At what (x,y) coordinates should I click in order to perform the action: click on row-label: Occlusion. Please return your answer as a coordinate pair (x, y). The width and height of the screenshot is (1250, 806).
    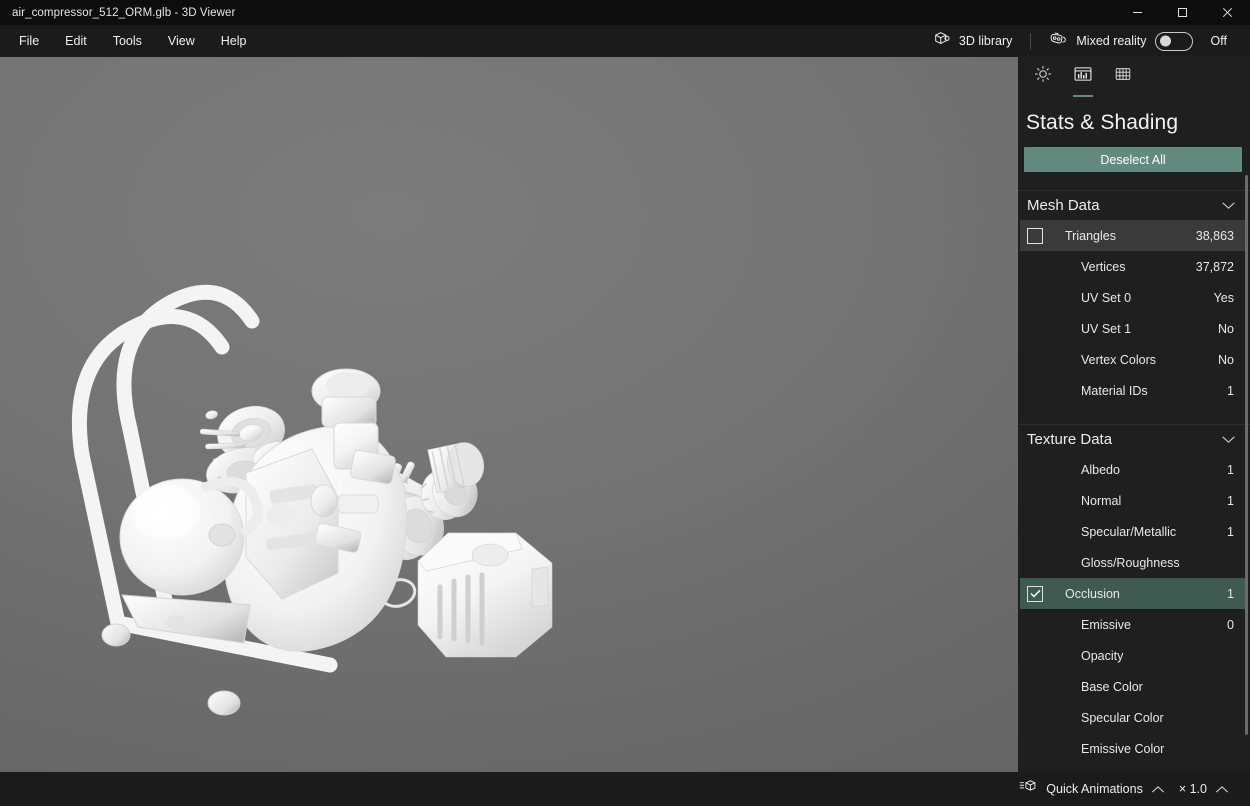
    Looking at the image, I should click on (1092, 593).